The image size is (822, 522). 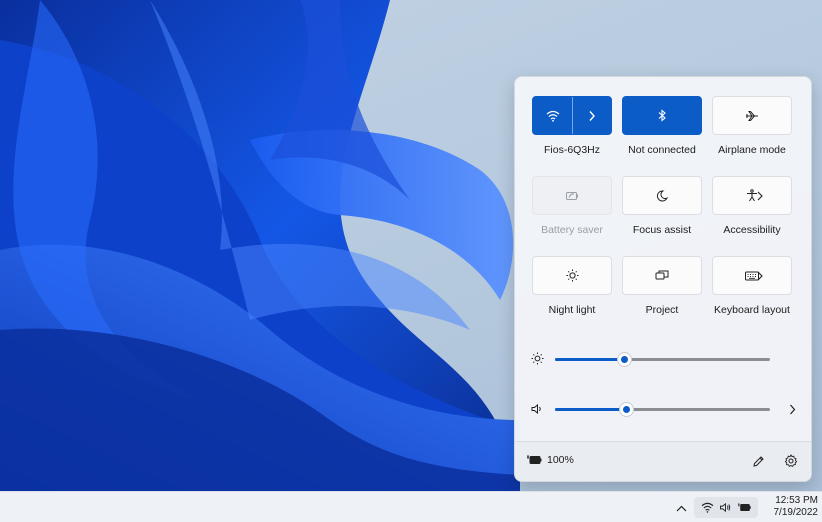 I want to click on volume-slider, so click(x=662, y=409).